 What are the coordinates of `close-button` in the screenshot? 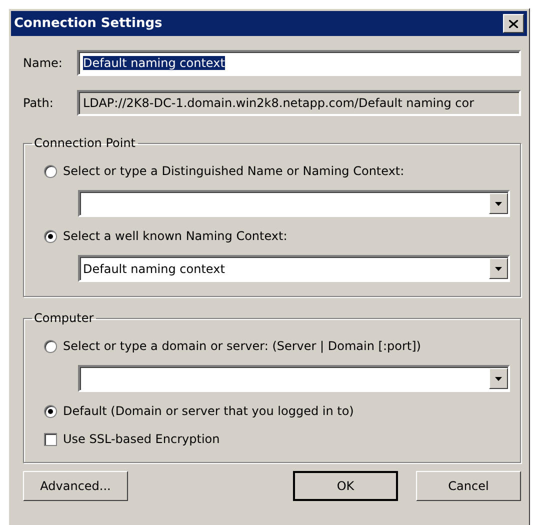 It's located at (513, 23).